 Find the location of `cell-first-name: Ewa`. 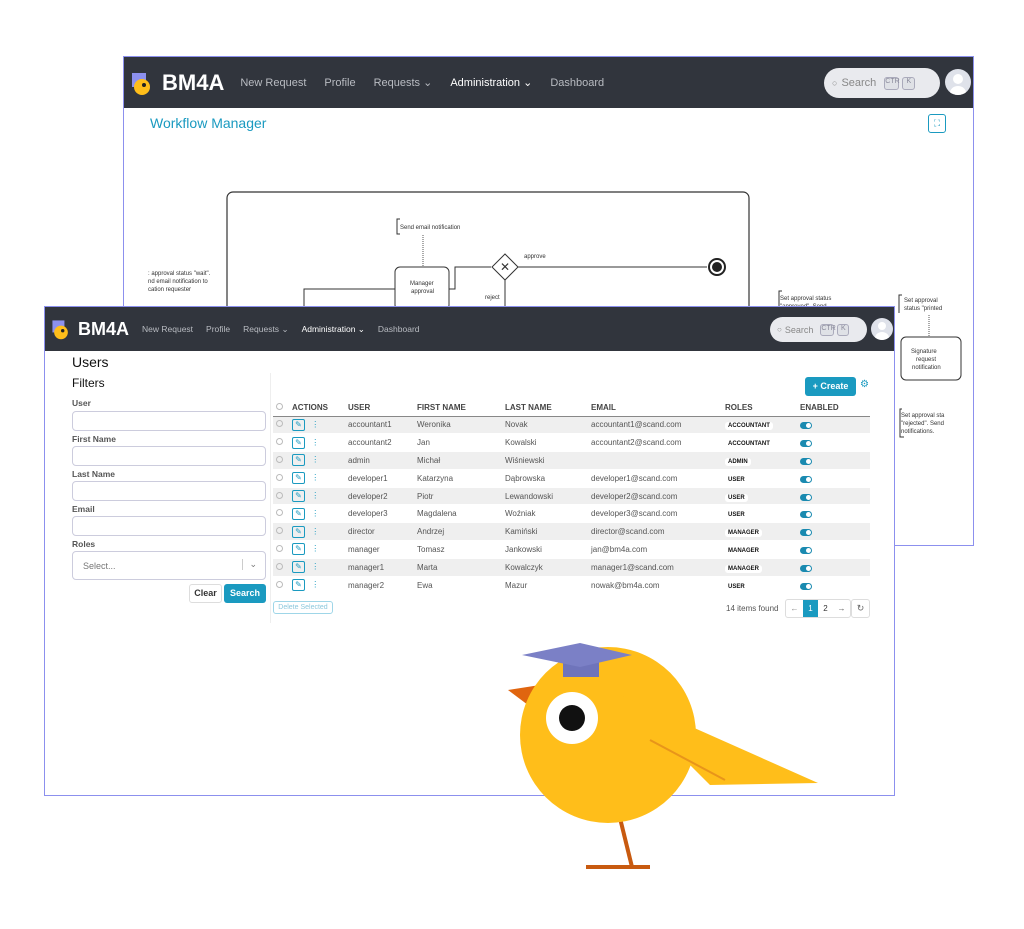

cell-first-name: Ewa is located at coordinates (461, 585).